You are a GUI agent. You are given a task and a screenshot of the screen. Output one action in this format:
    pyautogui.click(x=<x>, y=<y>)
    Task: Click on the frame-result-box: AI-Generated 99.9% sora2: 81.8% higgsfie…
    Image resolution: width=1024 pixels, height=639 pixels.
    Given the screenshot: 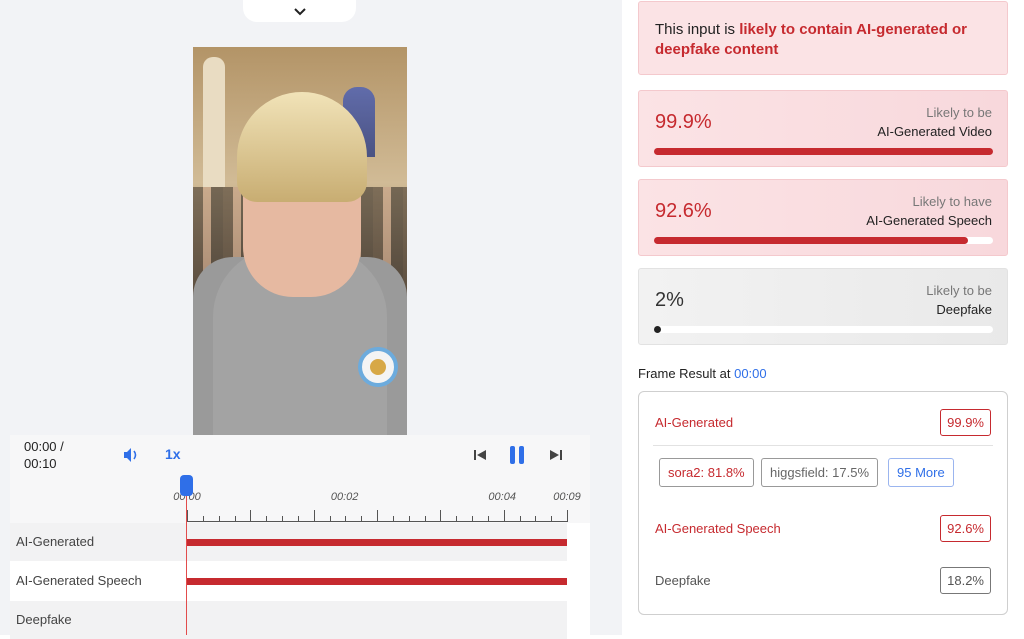 What is the action you would take?
    pyautogui.click(x=823, y=503)
    